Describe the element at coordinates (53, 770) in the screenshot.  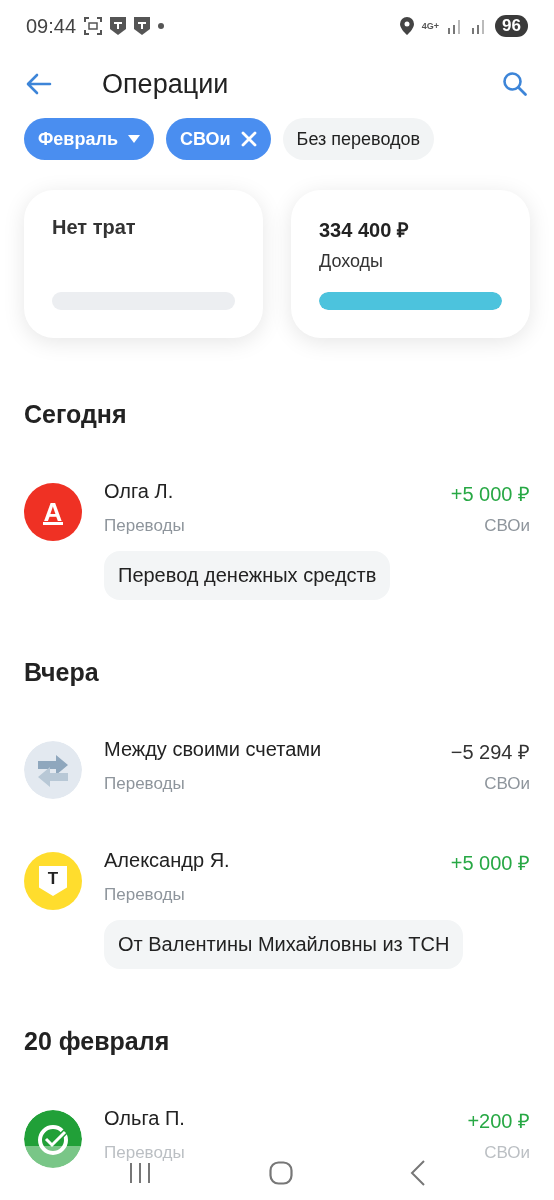
I see `transfer-arrows-icon` at that location.